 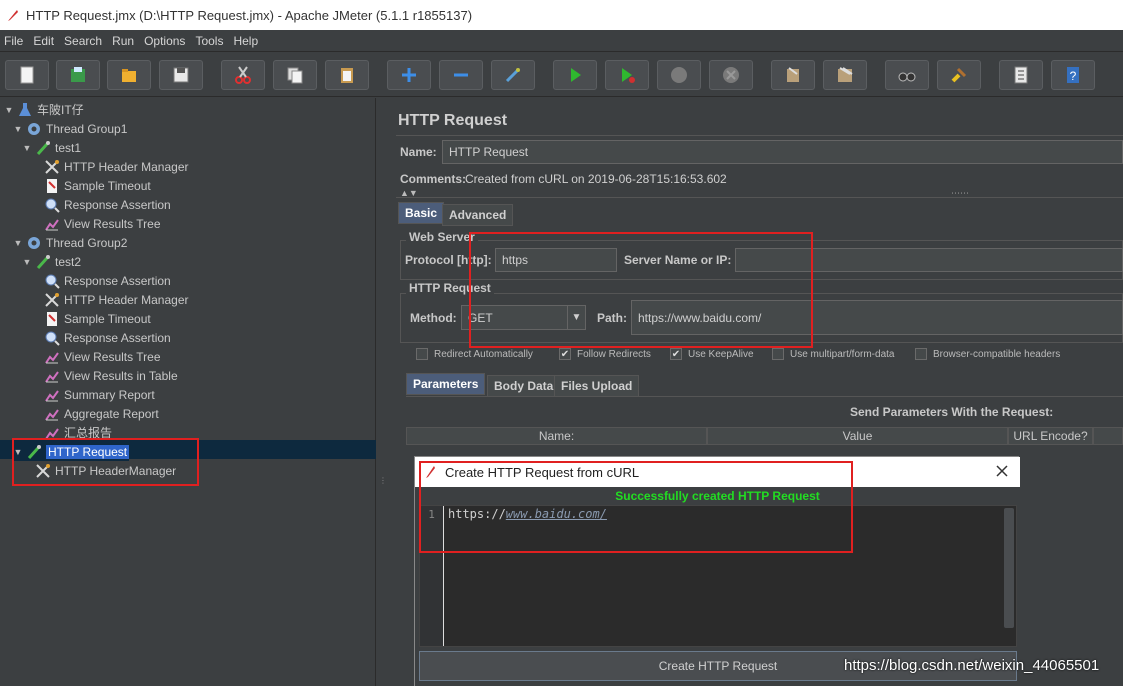 What do you see at coordinates (295, 75) in the screenshot?
I see `copy-button` at bounding box center [295, 75].